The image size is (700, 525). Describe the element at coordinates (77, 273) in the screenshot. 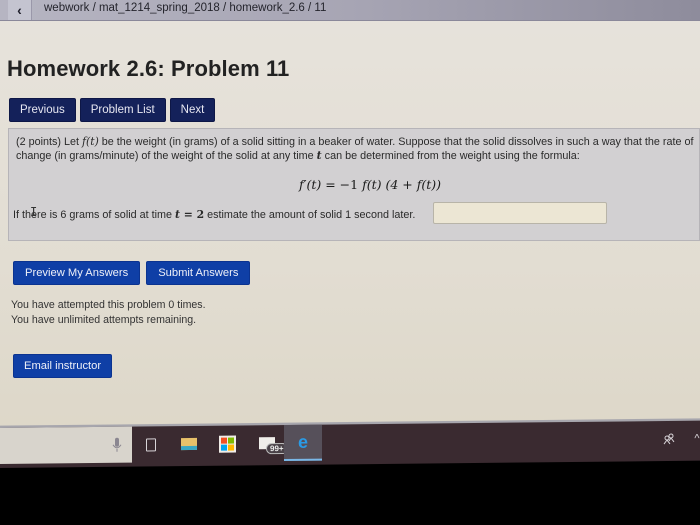

I see `preview-answers-button: Preview My Answers` at that location.